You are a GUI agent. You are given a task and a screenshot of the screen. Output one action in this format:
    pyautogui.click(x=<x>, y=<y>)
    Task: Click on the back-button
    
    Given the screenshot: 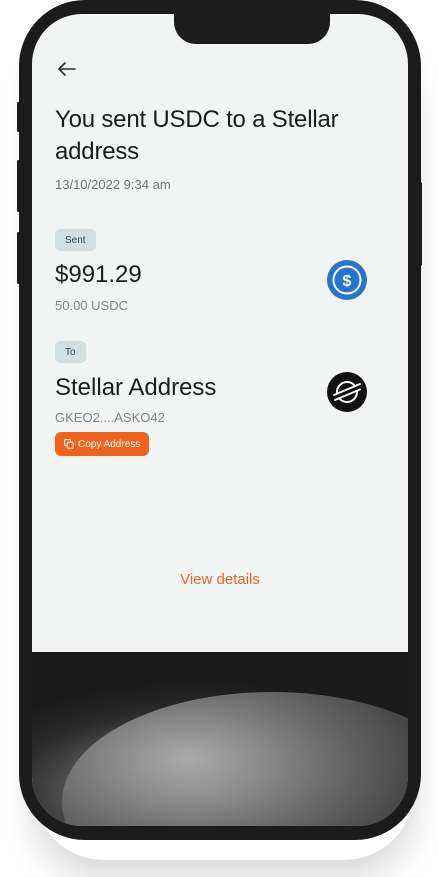 What is the action you would take?
    pyautogui.click(x=67, y=69)
    